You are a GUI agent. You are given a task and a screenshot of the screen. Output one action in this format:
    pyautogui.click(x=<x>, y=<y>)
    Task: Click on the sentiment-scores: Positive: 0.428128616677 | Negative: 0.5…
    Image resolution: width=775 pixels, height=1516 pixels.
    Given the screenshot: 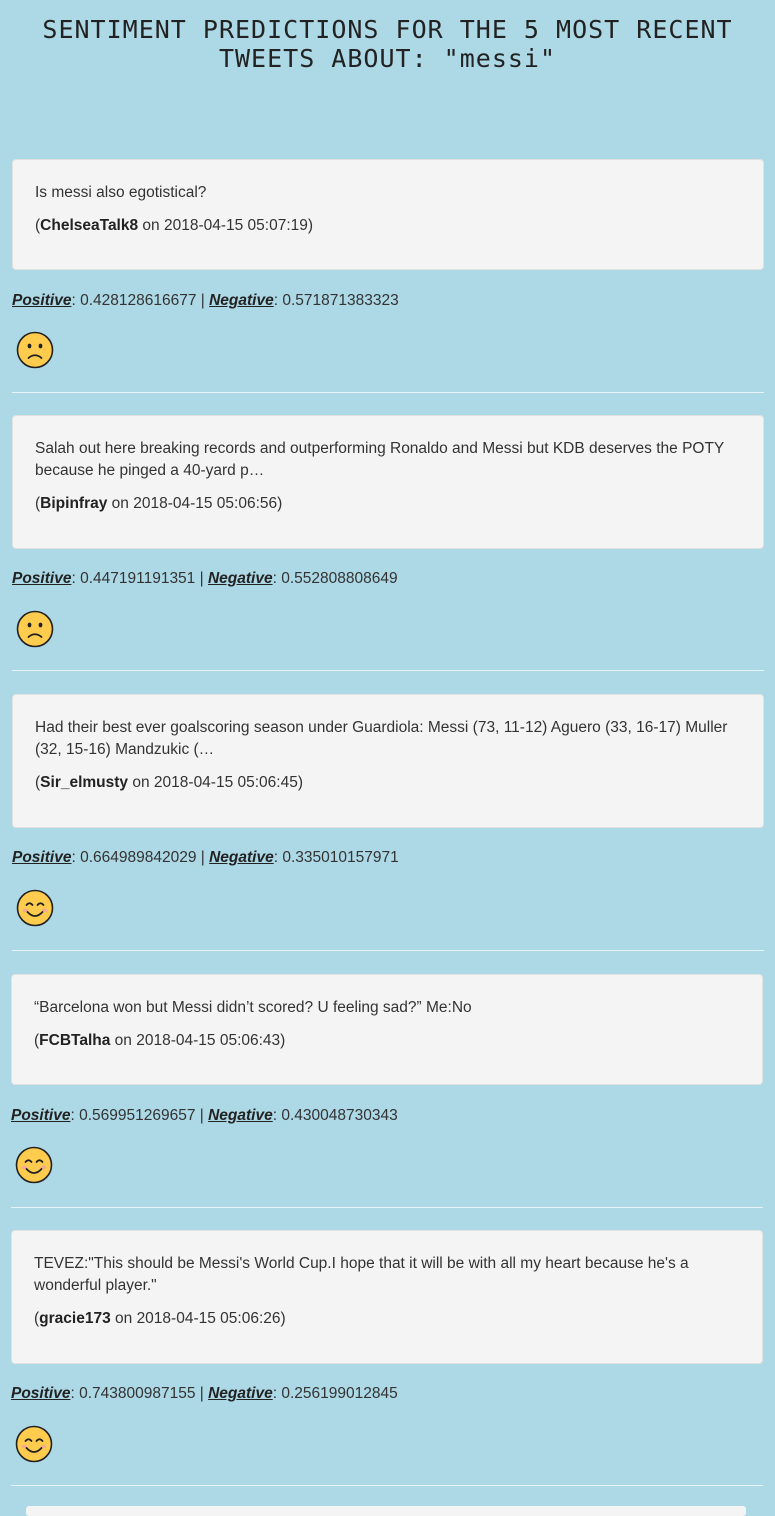 What is the action you would take?
    pyautogui.click(x=205, y=300)
    